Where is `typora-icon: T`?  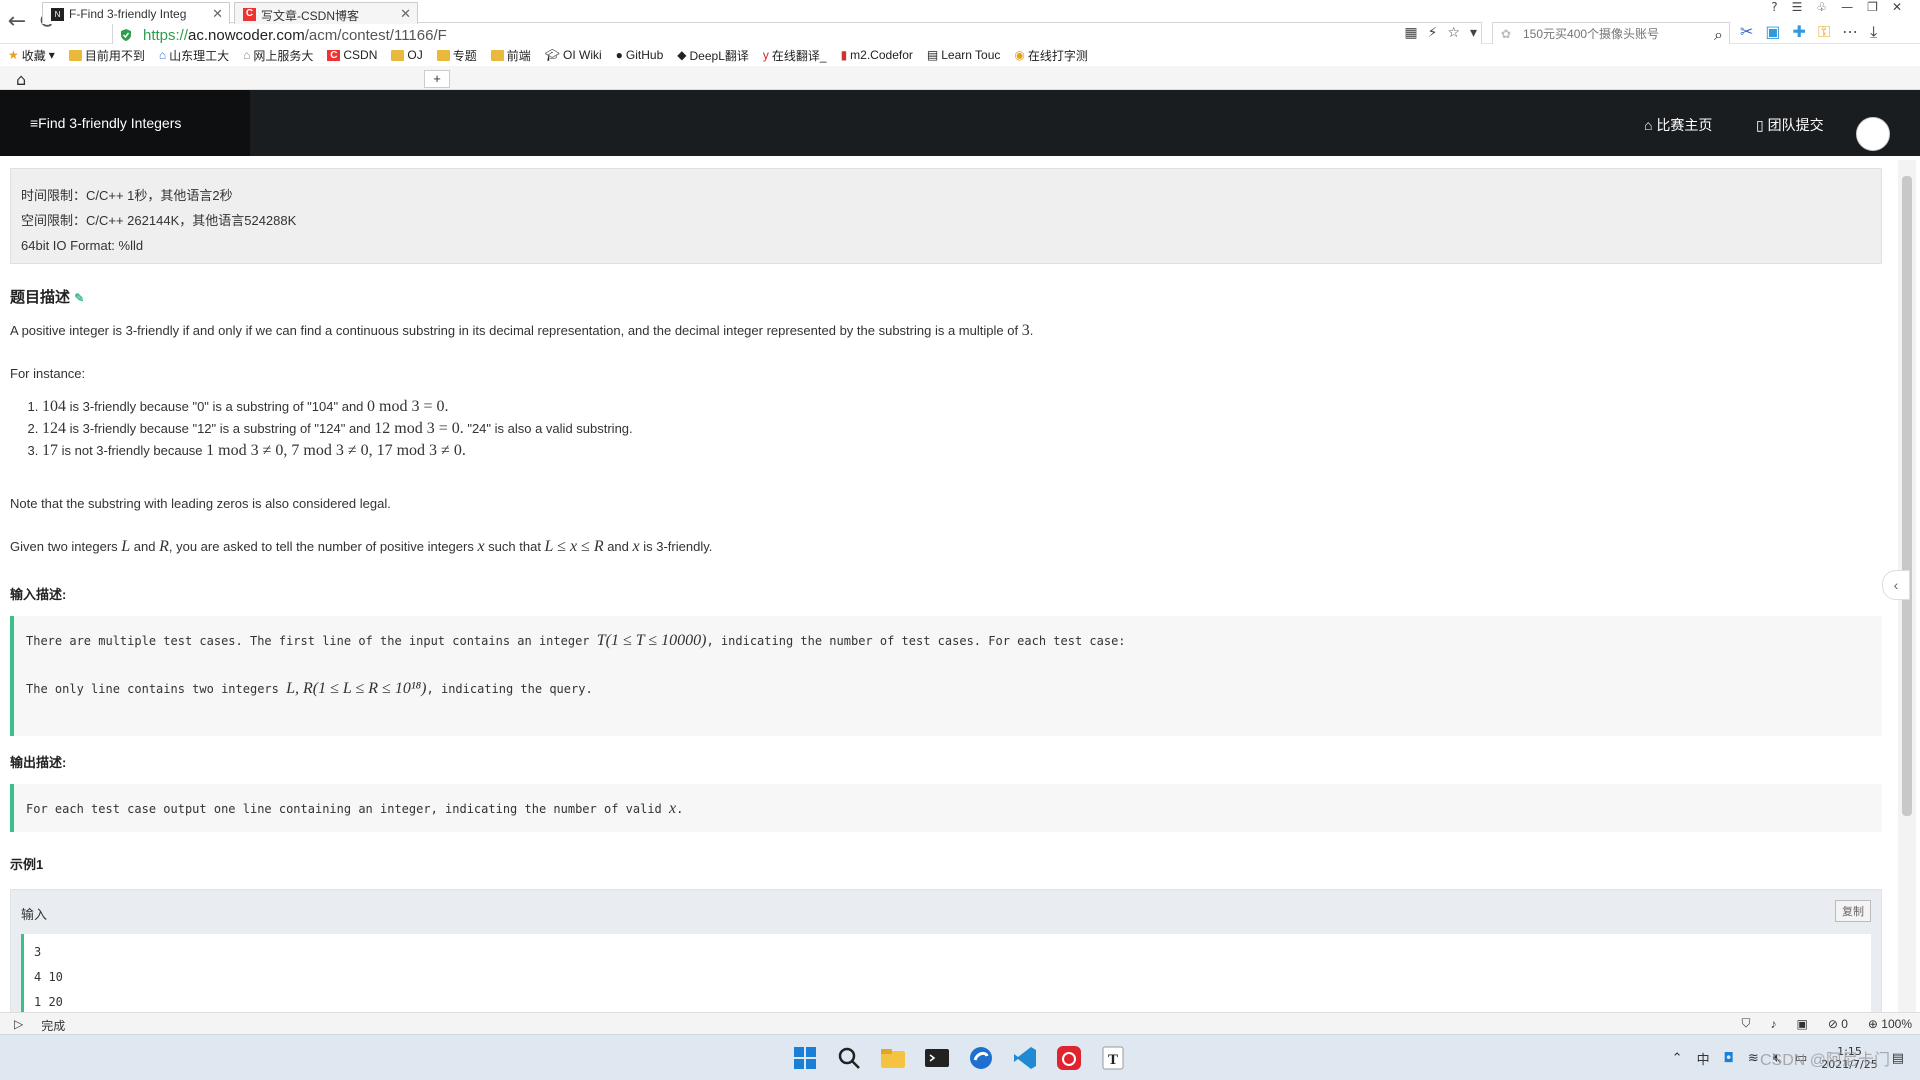
typora-icon: T is located at coordinates (1113, 1058).